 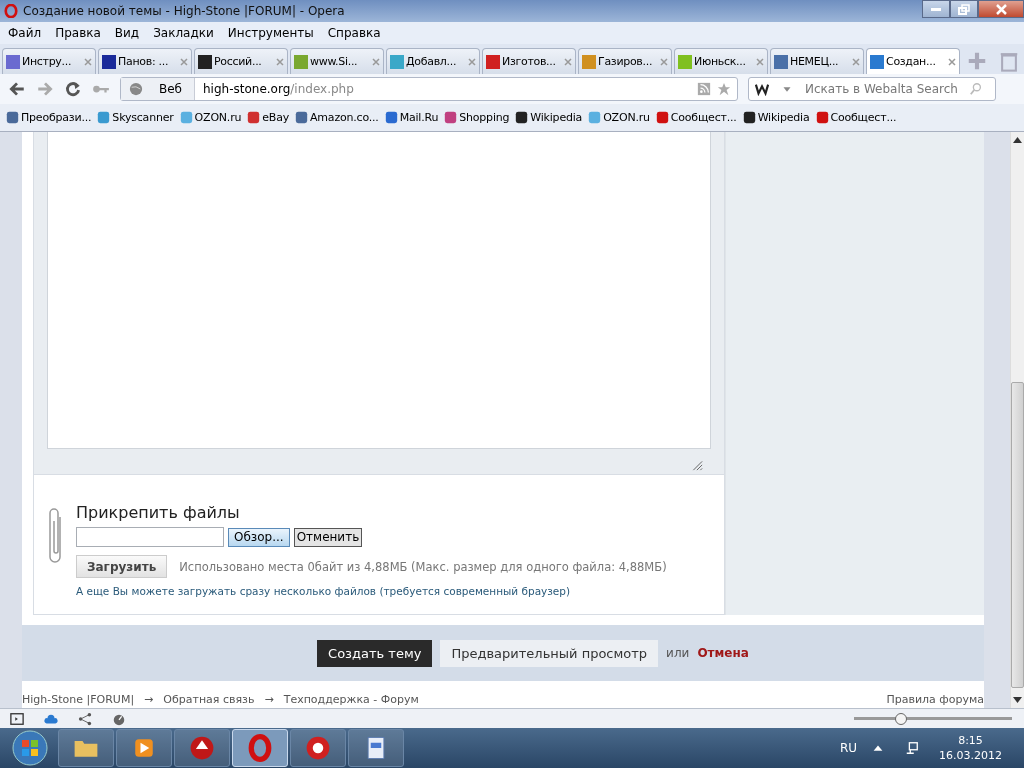 I want to click on breadcrumb-link: Техподдержка - Форум, so click(x=351, y=699).